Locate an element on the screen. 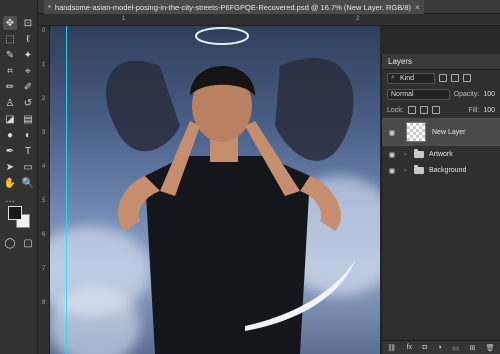 This screenshot has width=500, height=354. layer-row-new-layer: ◉ New Layer is located at coordinates (441, 132).